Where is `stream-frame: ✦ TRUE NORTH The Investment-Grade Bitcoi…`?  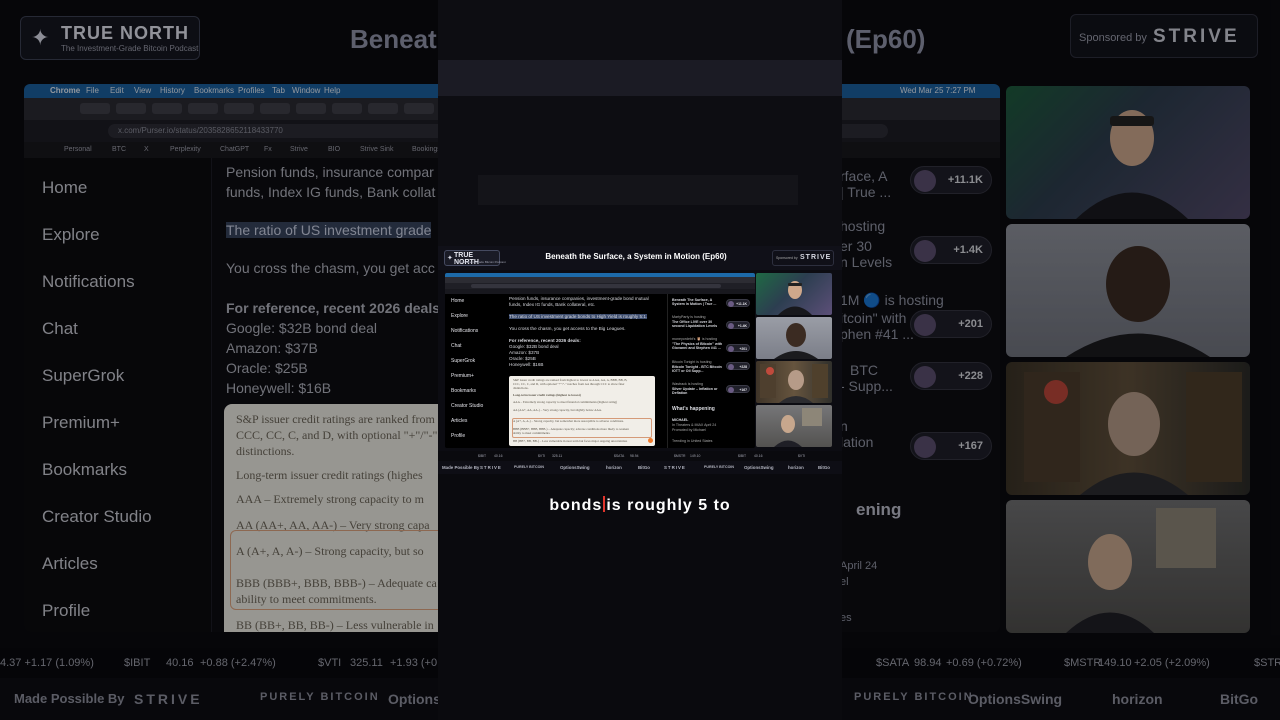
stream-frame: ✦ TRUE NORTH The Investment-Grade Bitcoi… is located at coordinates (640, 360).